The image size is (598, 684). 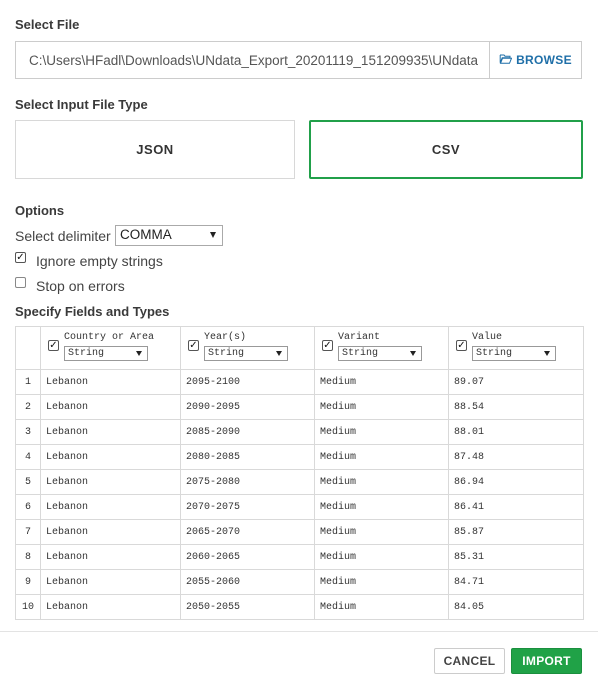 What do you see at coordinates (247, 582) in the screenshot?
I see `table-cell: 2055-2060` at bounding box center [247, 582].